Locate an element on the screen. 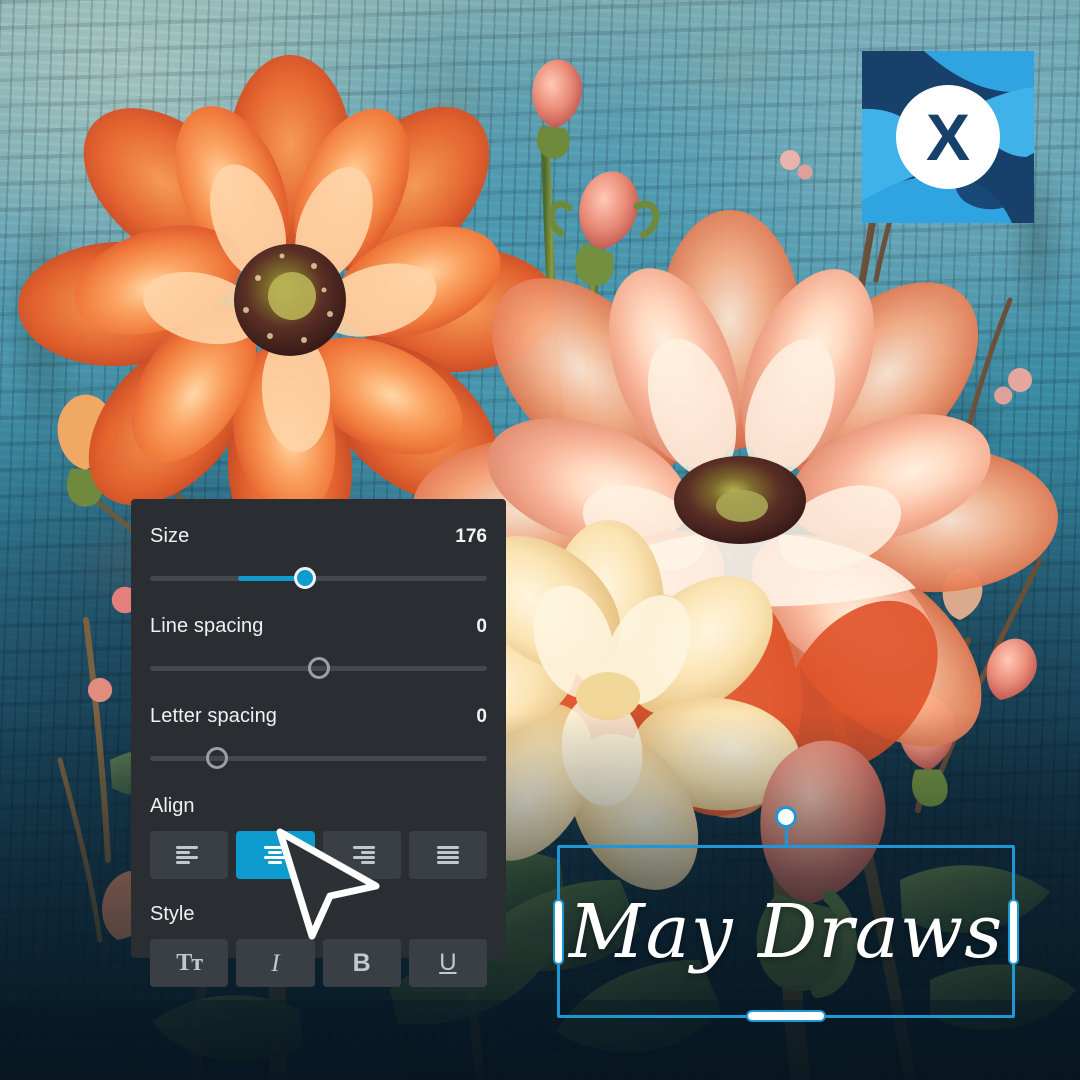 The width and height of the screenshot is (1080, 1080). rotate-handle is located at coordinates (786, 817).